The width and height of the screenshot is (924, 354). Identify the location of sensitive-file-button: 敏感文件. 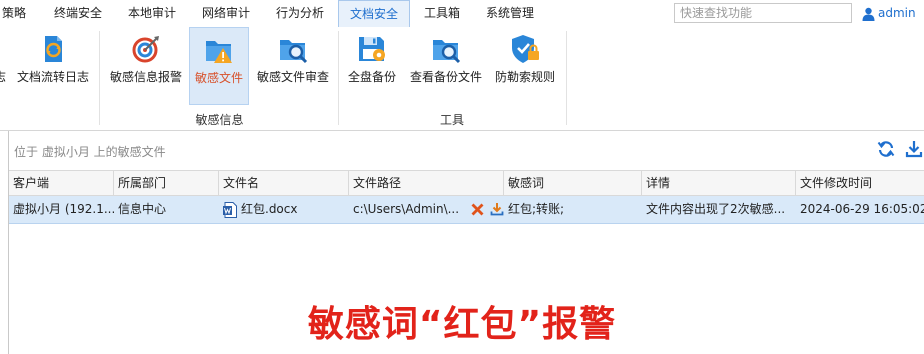
(219, 66).